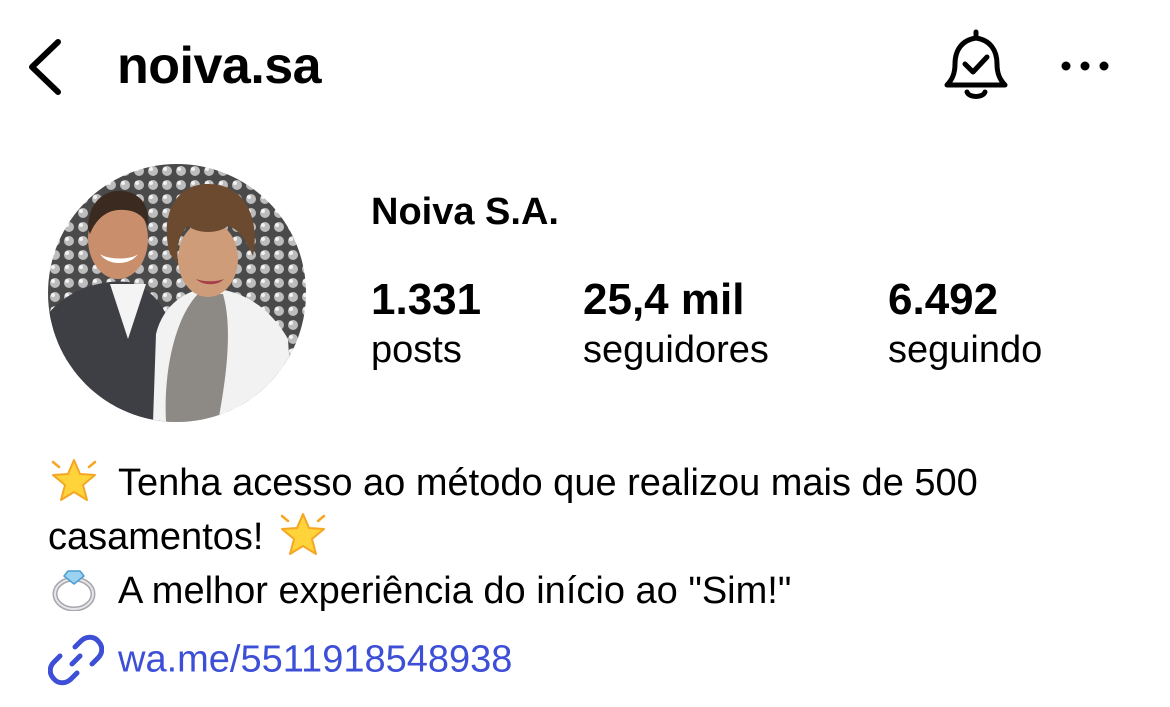 Image resolution: width=1170 pixels, height=707 pixels. I want to click on ring-emoji, so click(74, 590).